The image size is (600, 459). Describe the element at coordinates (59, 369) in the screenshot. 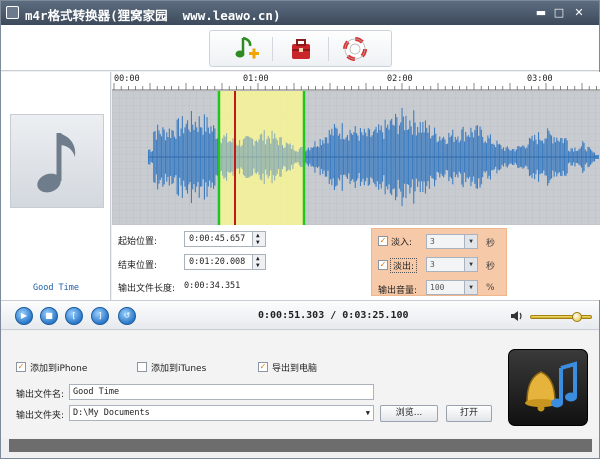

I see `add-iphone-label: 添加到iPhone` at that location.